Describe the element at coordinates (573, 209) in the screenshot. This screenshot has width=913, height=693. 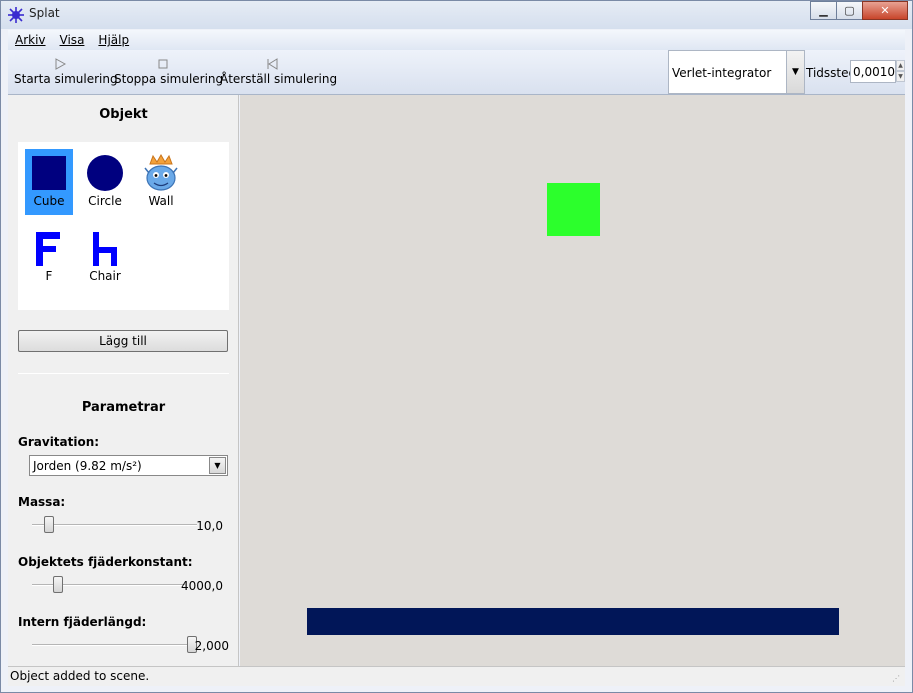
I see `scene-cube` at that location.